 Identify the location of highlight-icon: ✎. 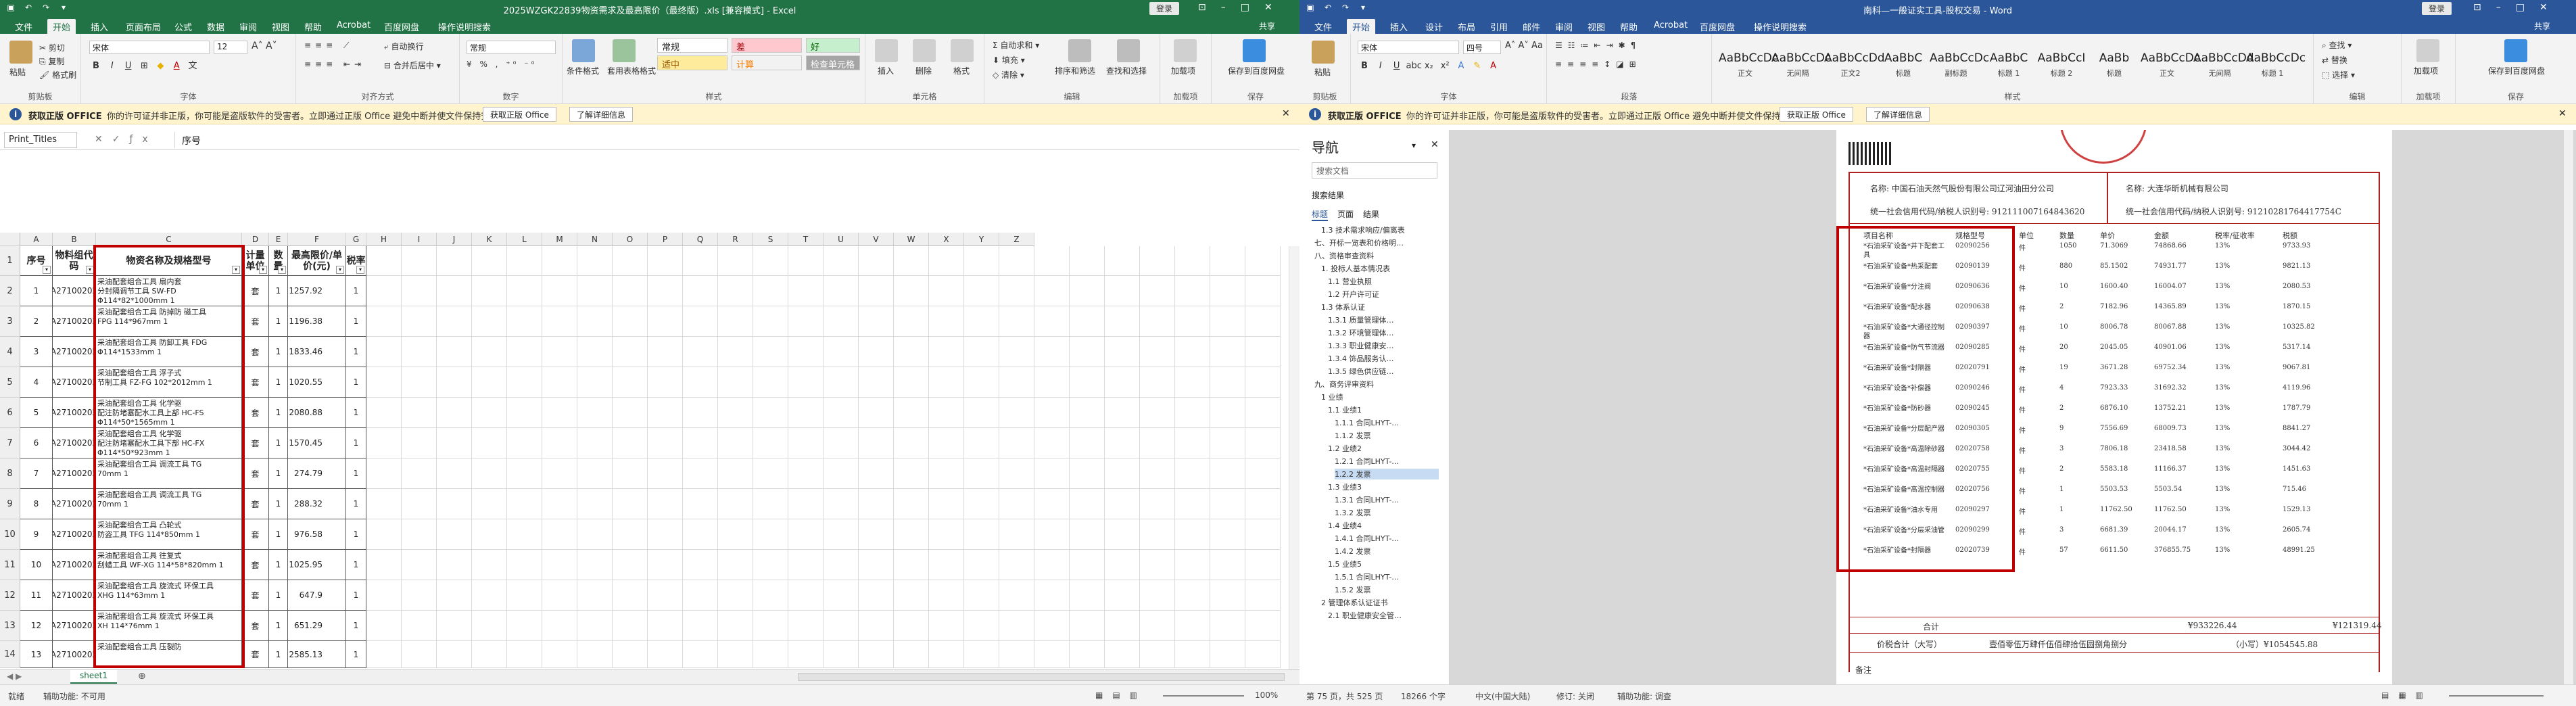
(1477, 66).